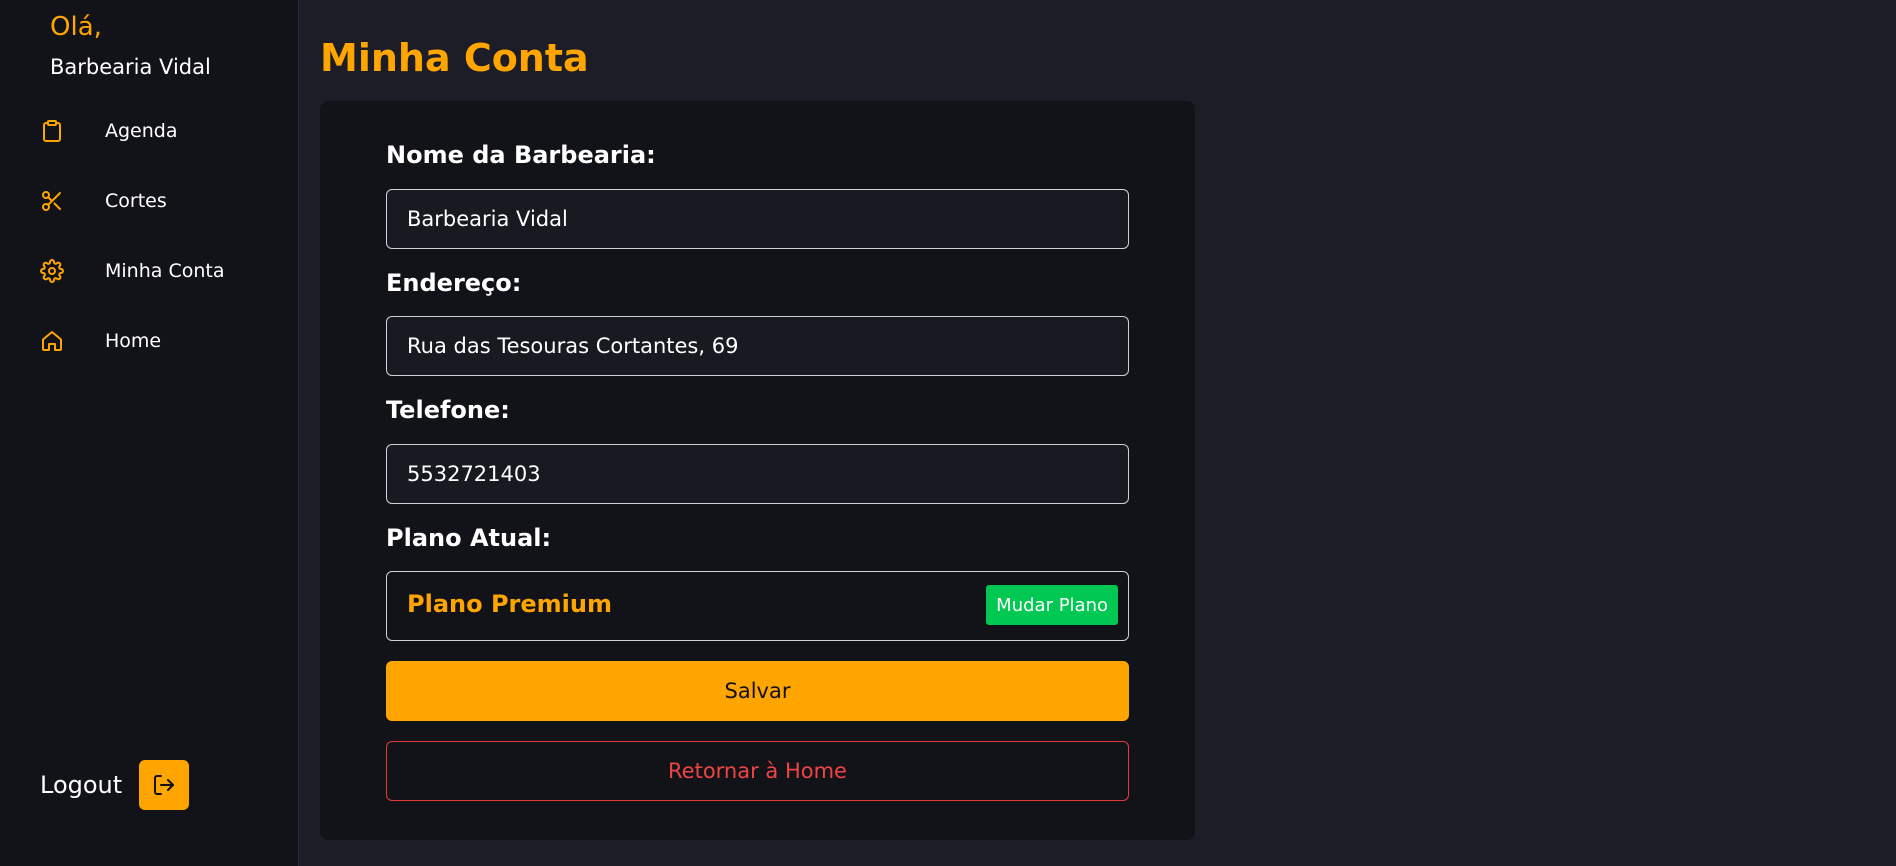 This screenshot has width=1896, height=866. Describe the element at coordinates (133, 341) in the screenshot. I see `sidebar-item-label: Home` at that location.